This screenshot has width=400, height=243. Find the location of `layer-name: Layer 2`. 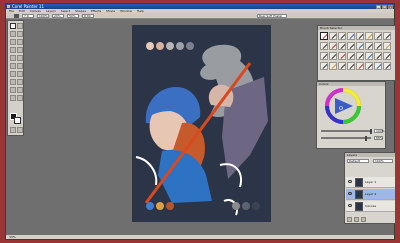

layer-name: Layer 2 is located at coordinates (371, 194).